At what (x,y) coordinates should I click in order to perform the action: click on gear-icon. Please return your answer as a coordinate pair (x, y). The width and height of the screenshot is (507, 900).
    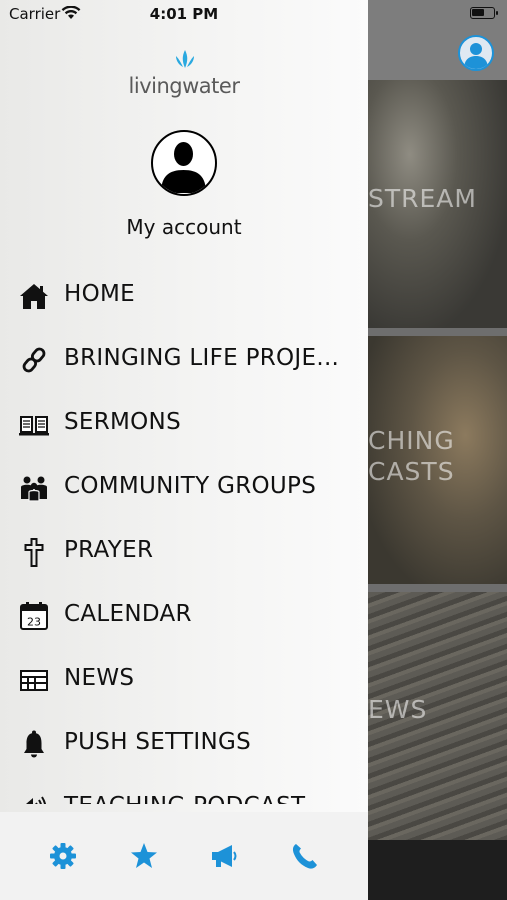
    Looking at the image, I should click on (63, 856).